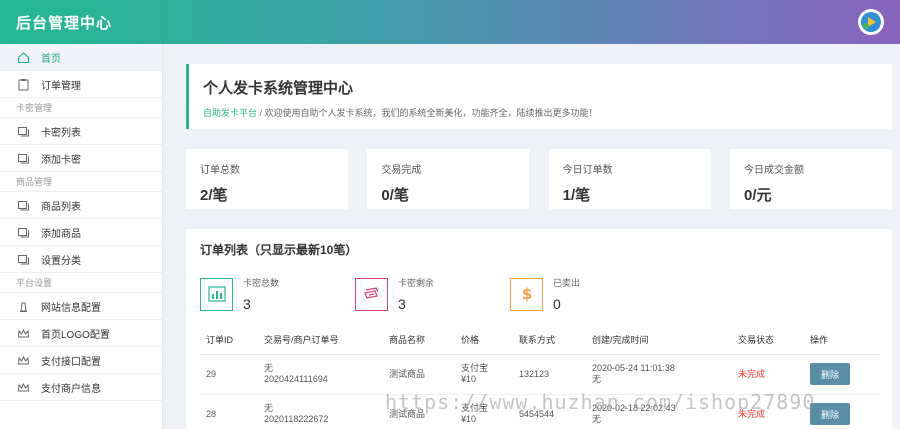  I want to click on sidebar-item-label: 网站信息配置, so click(71, 308).